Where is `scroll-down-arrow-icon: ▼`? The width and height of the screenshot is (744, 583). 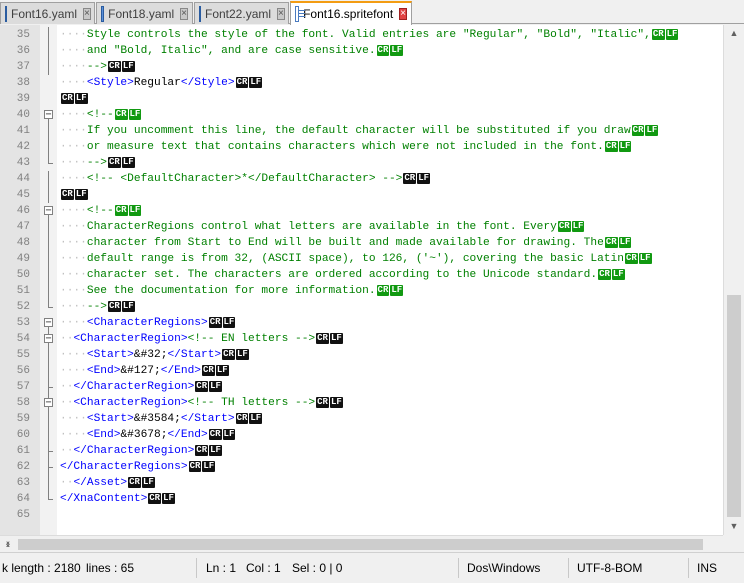
scroll-down-arrow-icon: ▼ is located at coordinates (734, 526).